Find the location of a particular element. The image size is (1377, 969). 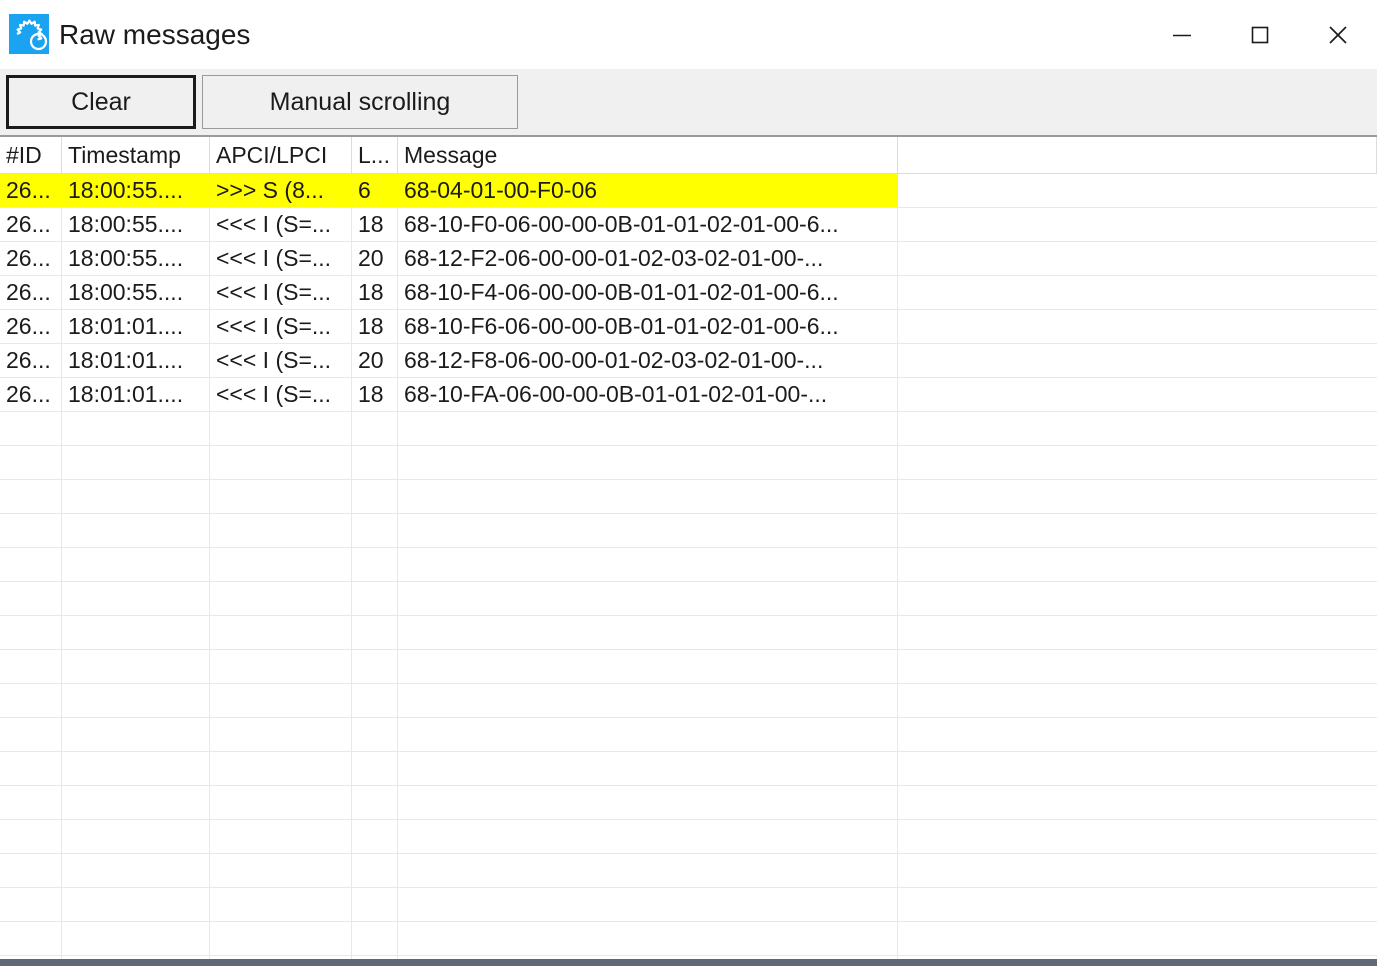

close-icon is located at coordinates (1338, 34).